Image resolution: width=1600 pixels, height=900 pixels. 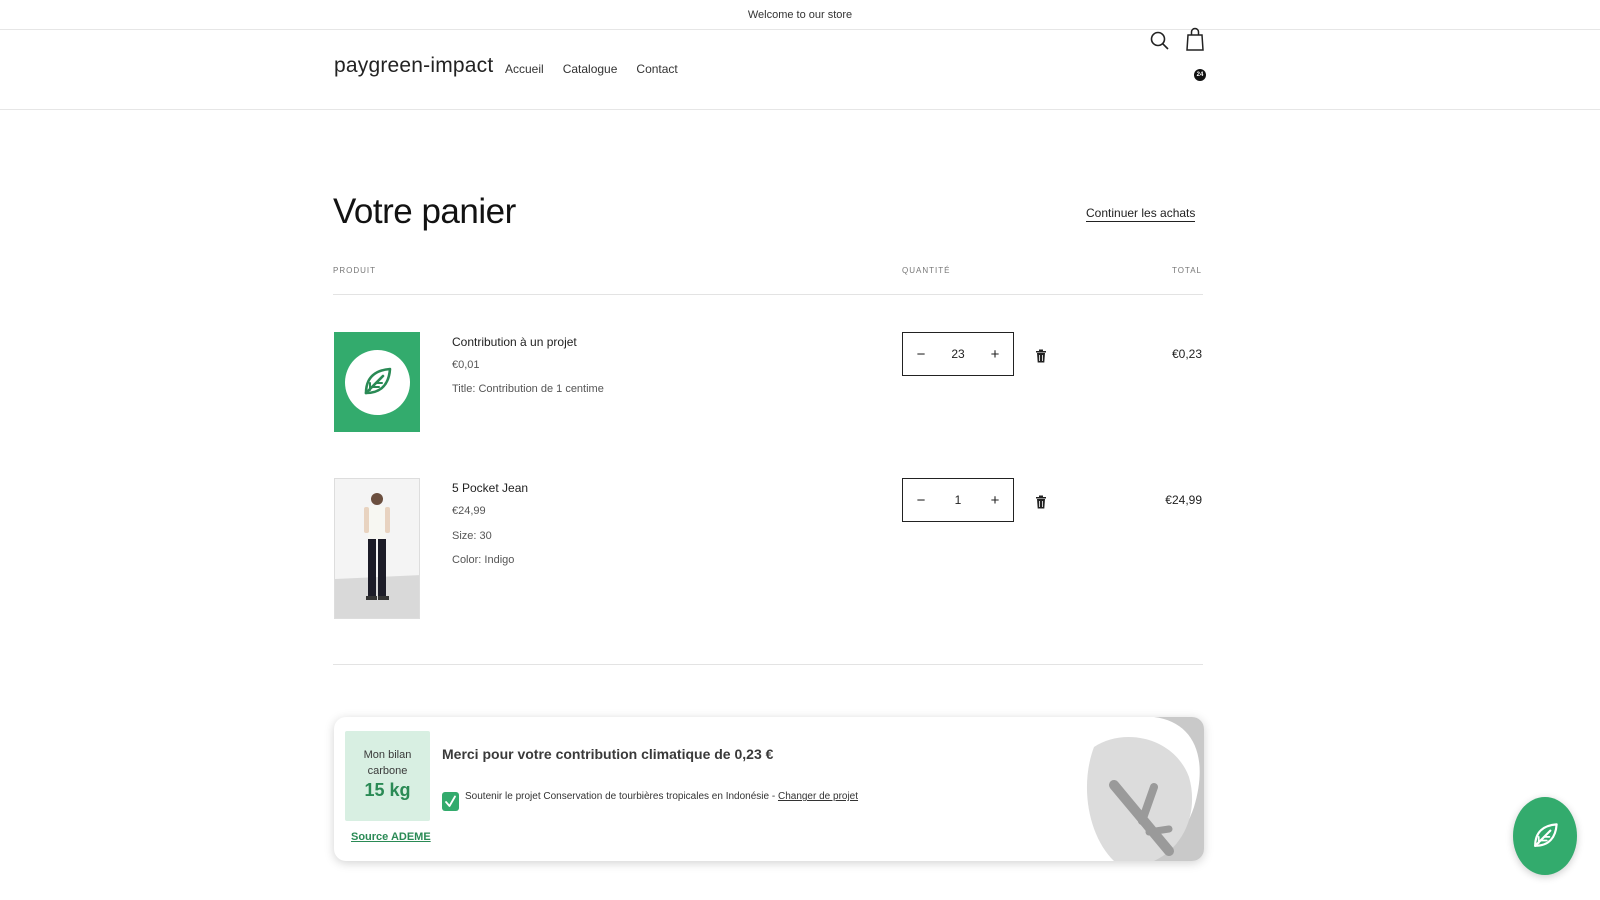 What do you see at coordinates (490, 488) in the screenshot?
I see `product-name: 5 Pocket Jean` at bounding box center [490, 488].